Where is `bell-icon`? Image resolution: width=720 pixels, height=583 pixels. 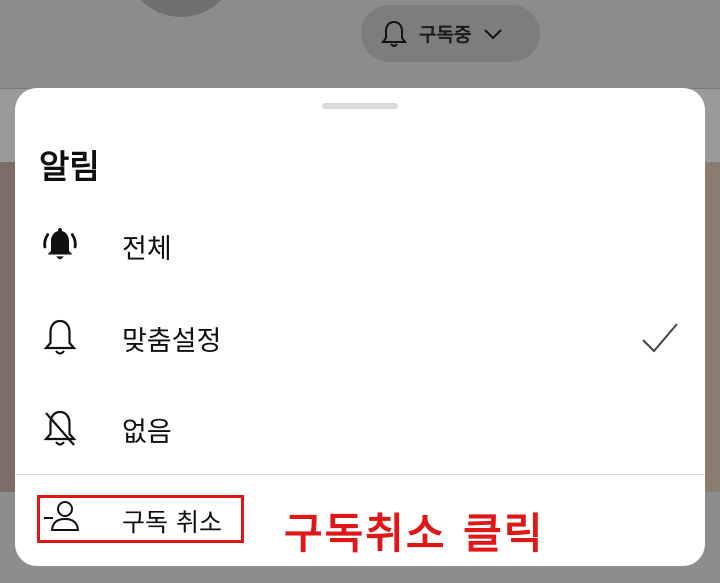
bell-icon is located at coordinates (394, 33).